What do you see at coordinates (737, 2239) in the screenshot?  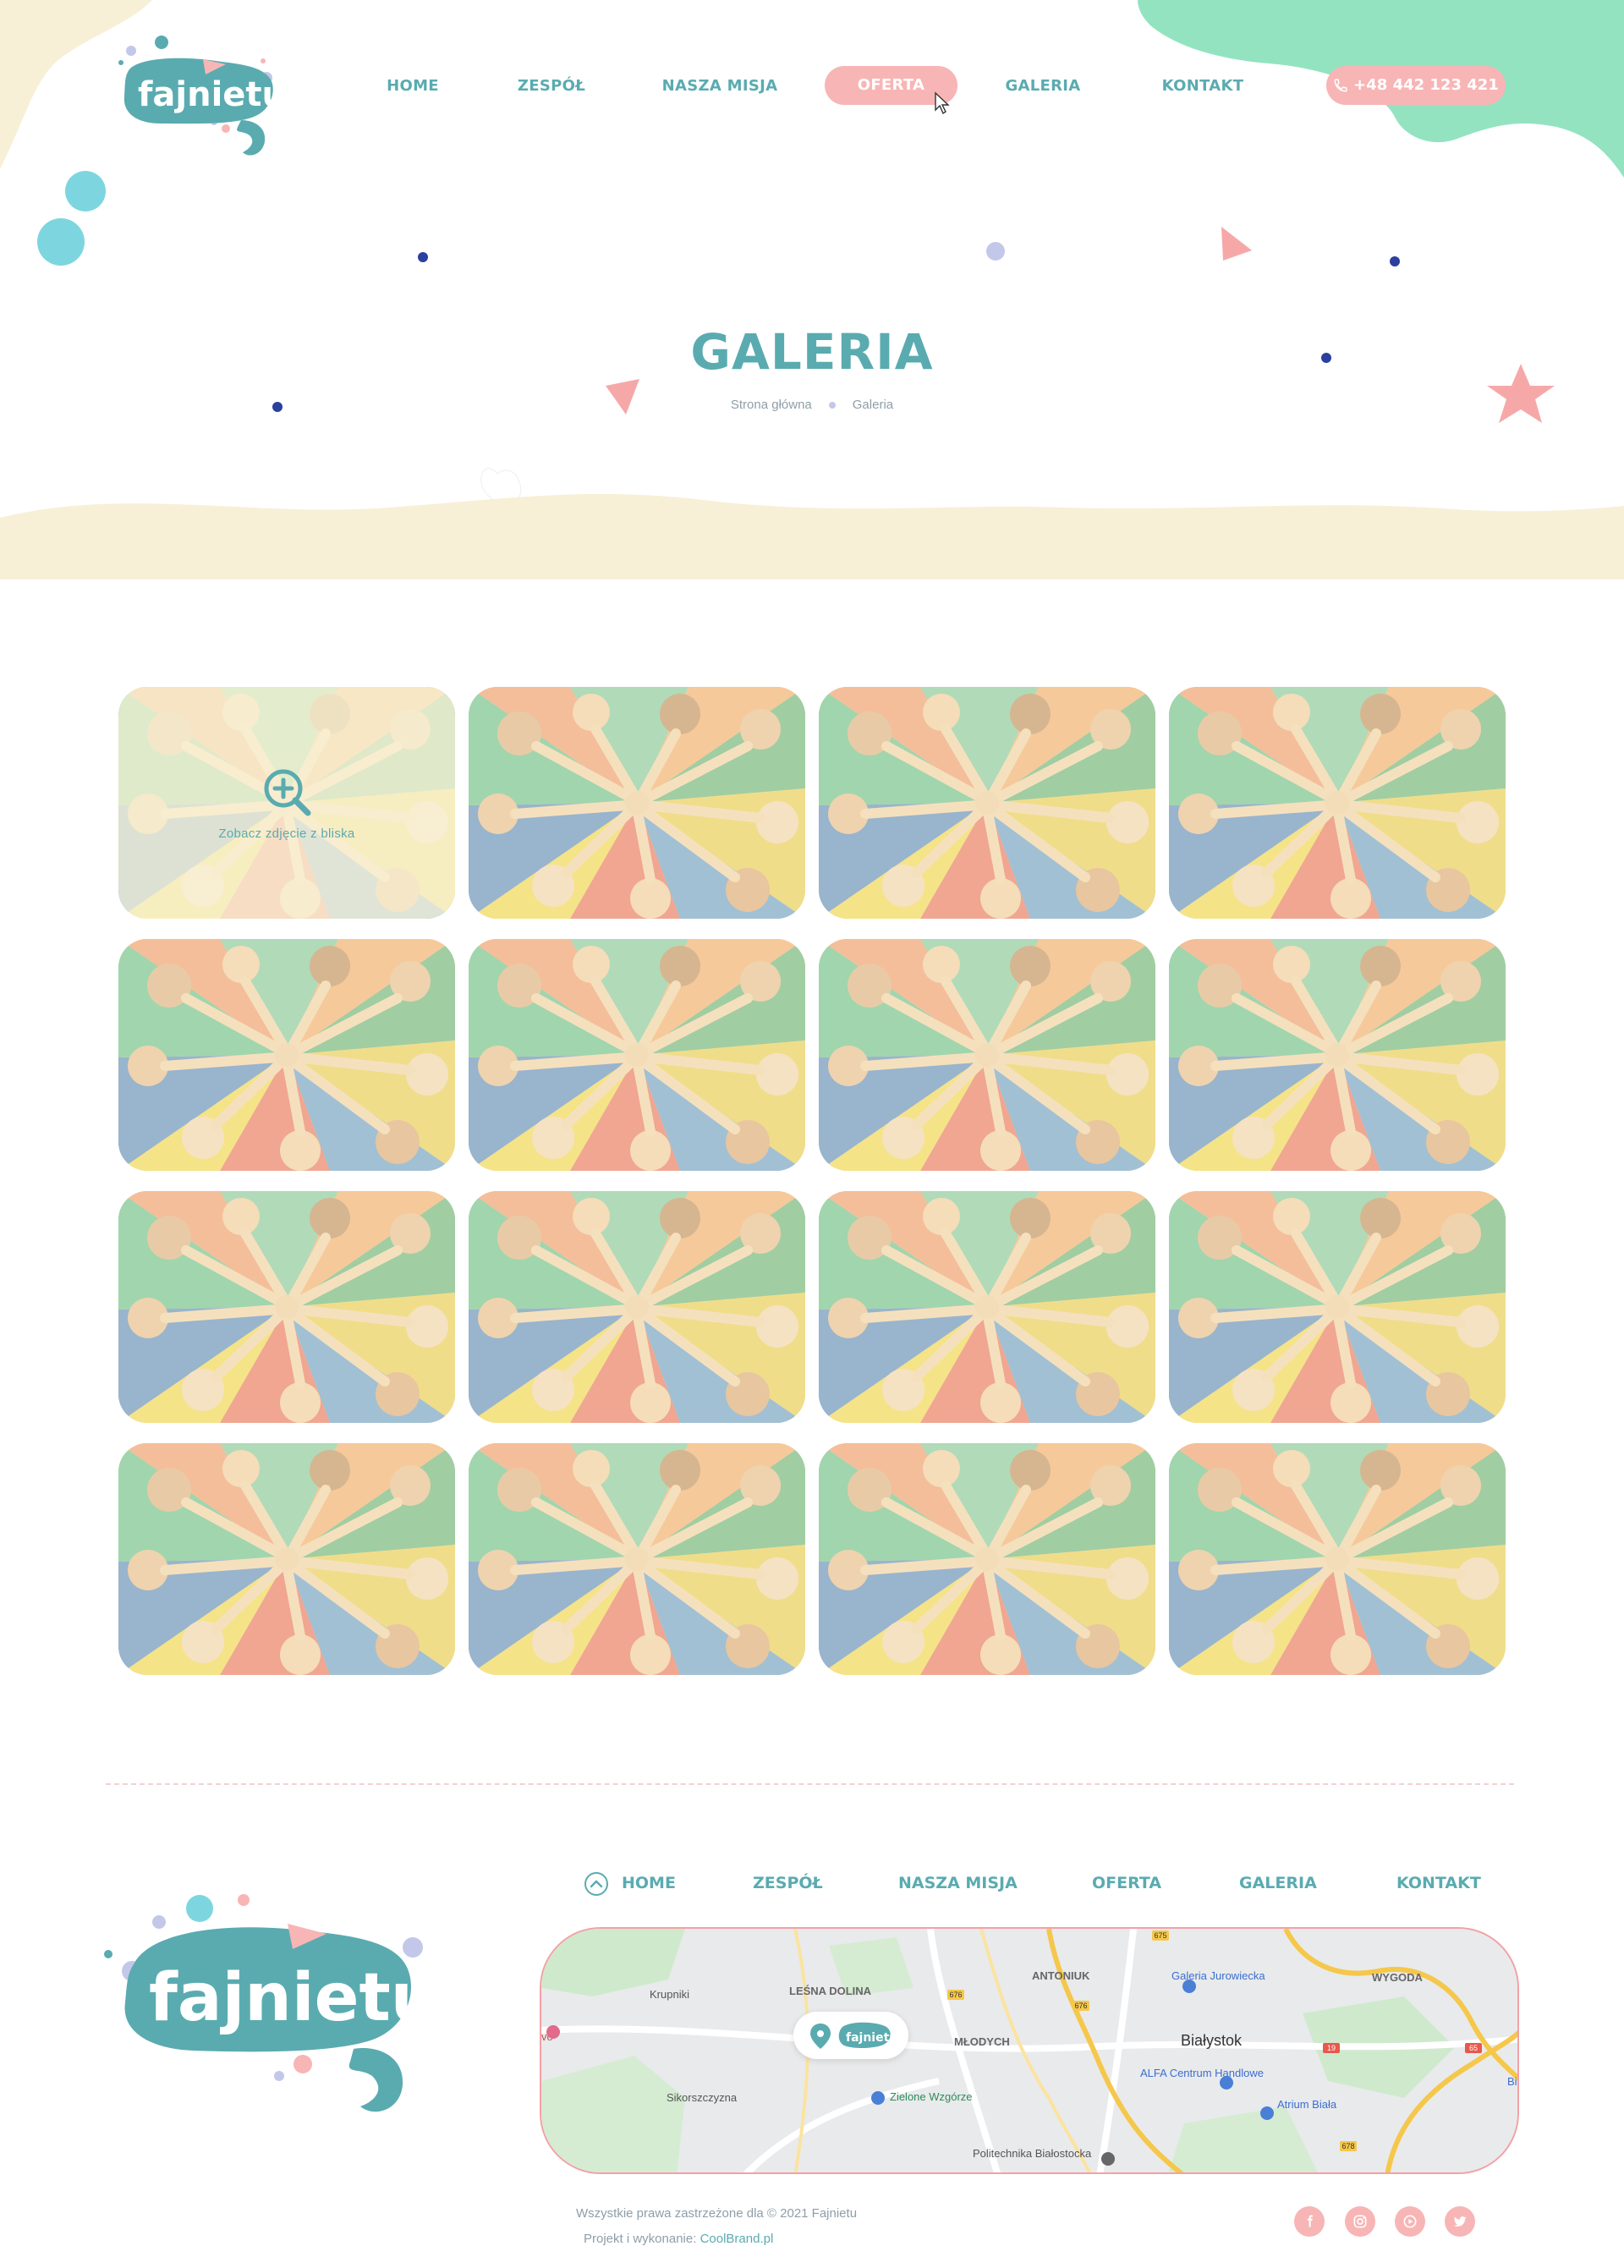 I see `credit-brand-link: CoolBrand.pl` at bounding box center [737, 2239].